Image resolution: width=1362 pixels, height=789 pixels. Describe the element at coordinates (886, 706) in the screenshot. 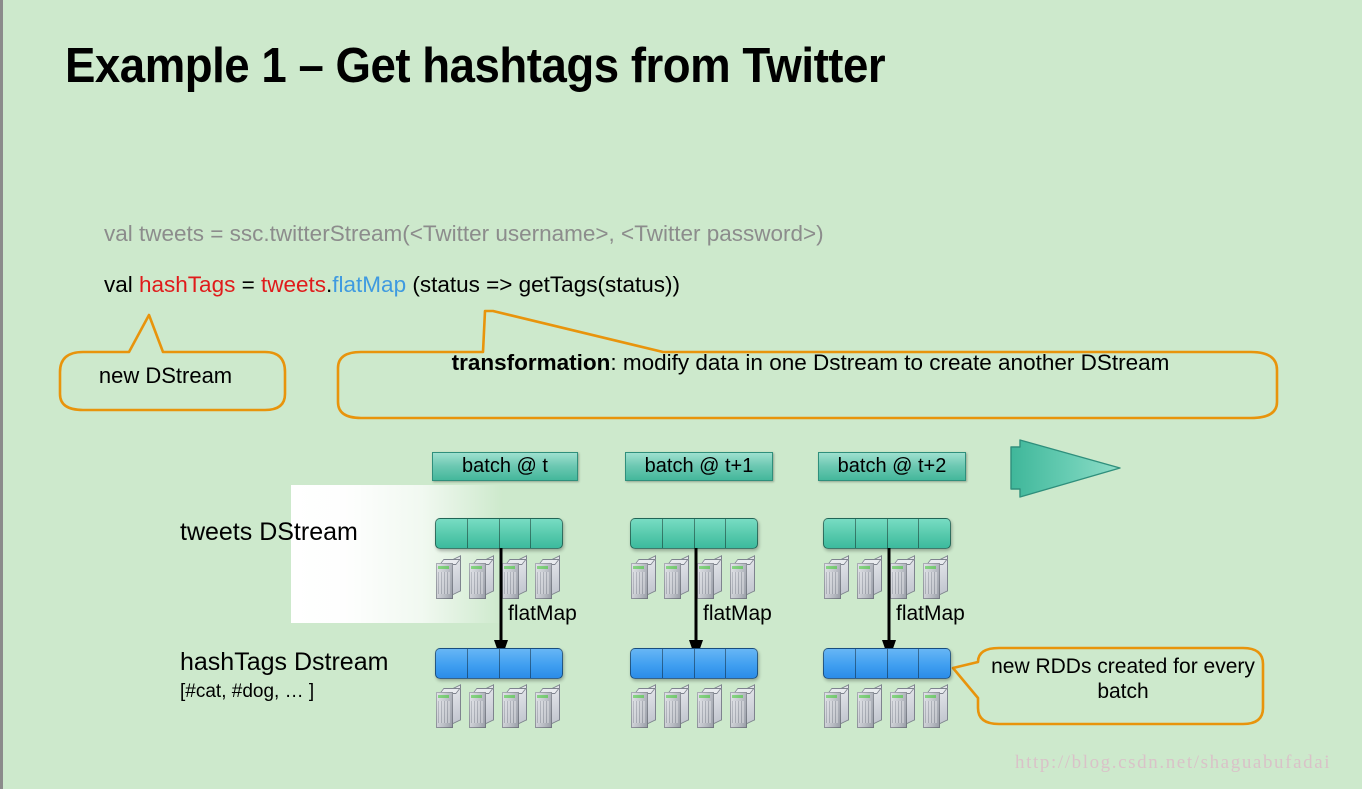

I see `server-row-output-t2` at that location.